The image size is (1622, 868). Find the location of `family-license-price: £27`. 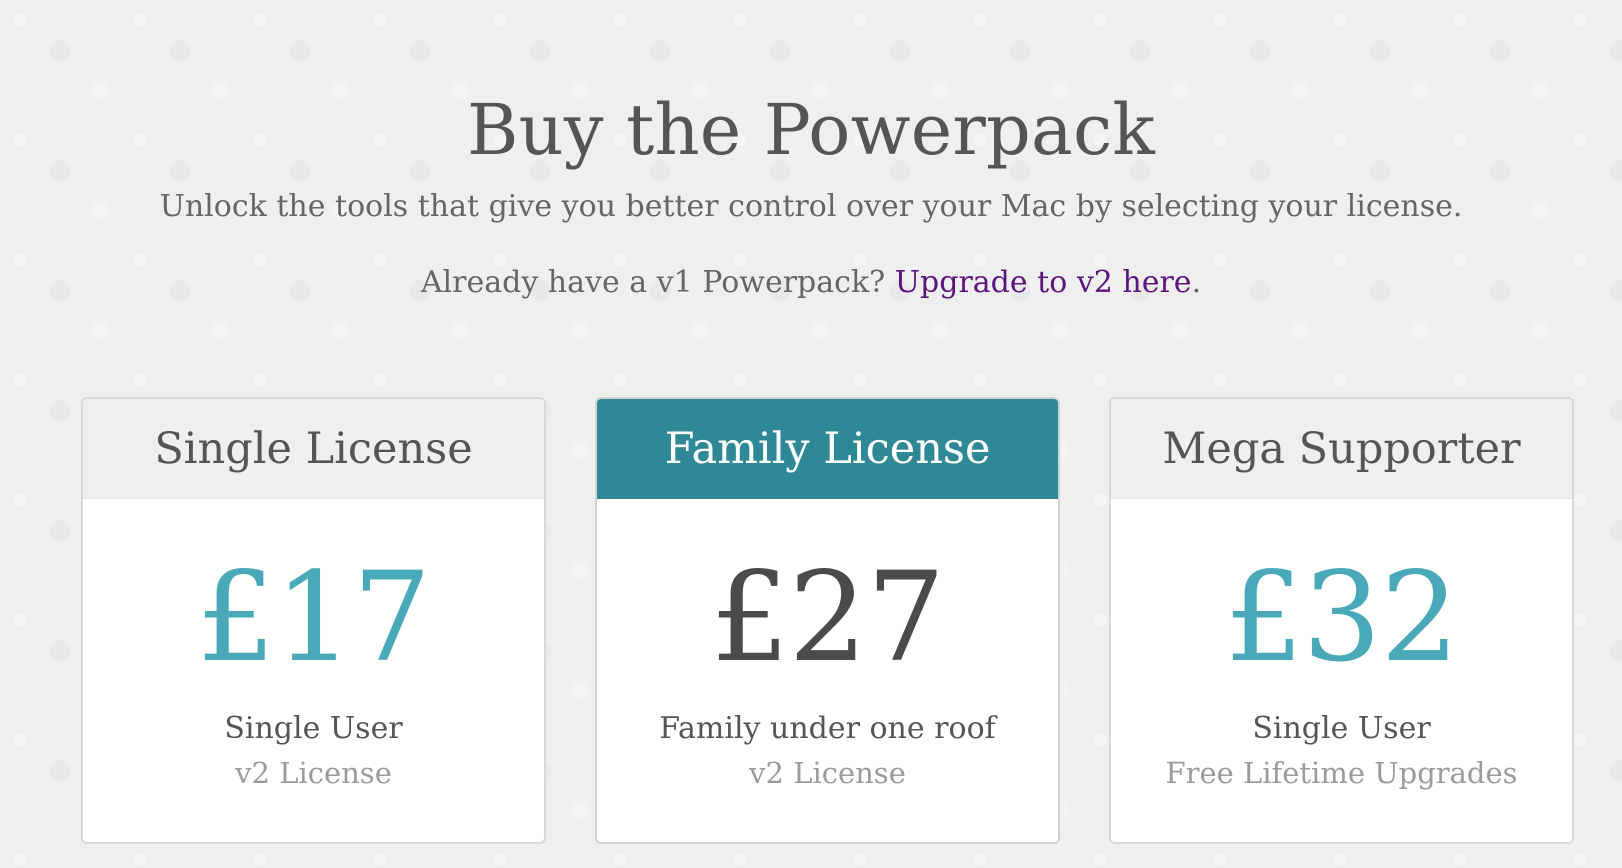

family-license-price: £27 is located at coordinates (828, 618).